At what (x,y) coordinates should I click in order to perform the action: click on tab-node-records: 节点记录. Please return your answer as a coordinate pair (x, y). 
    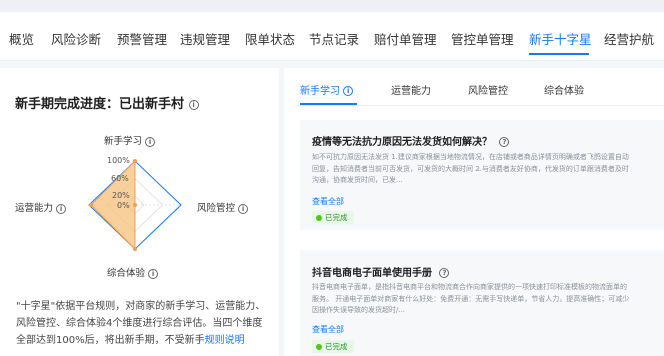
    Looking at the image, I should click on (334, 38).